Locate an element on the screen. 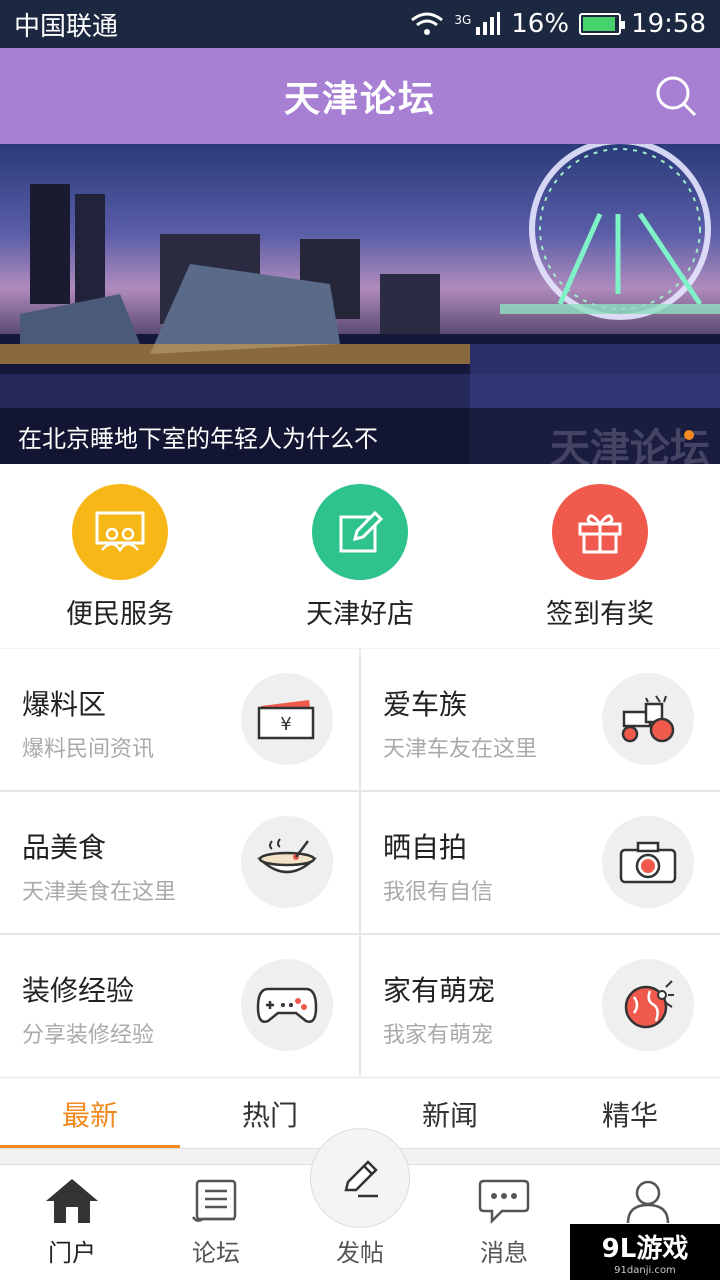  user-icon is located at coordinates (648, 1202).